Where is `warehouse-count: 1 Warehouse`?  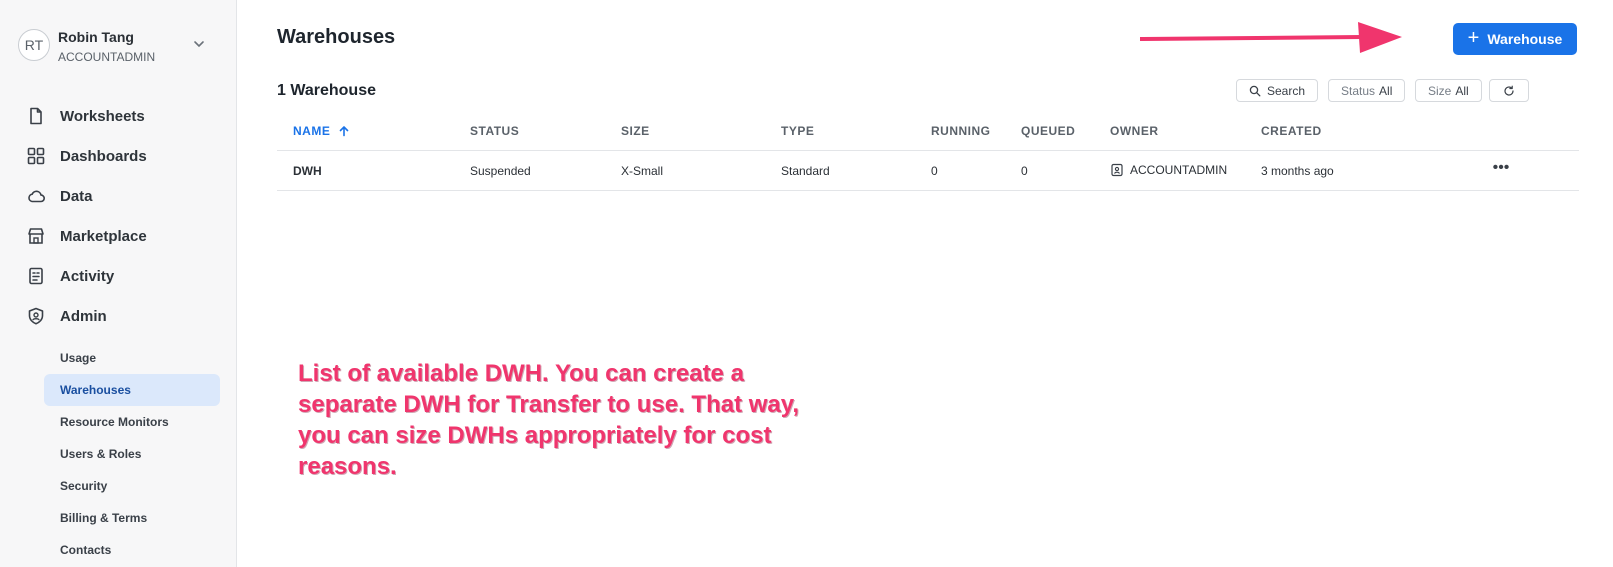 warehouse-count: 1 Warehouse is located at coordinates (326, 90).